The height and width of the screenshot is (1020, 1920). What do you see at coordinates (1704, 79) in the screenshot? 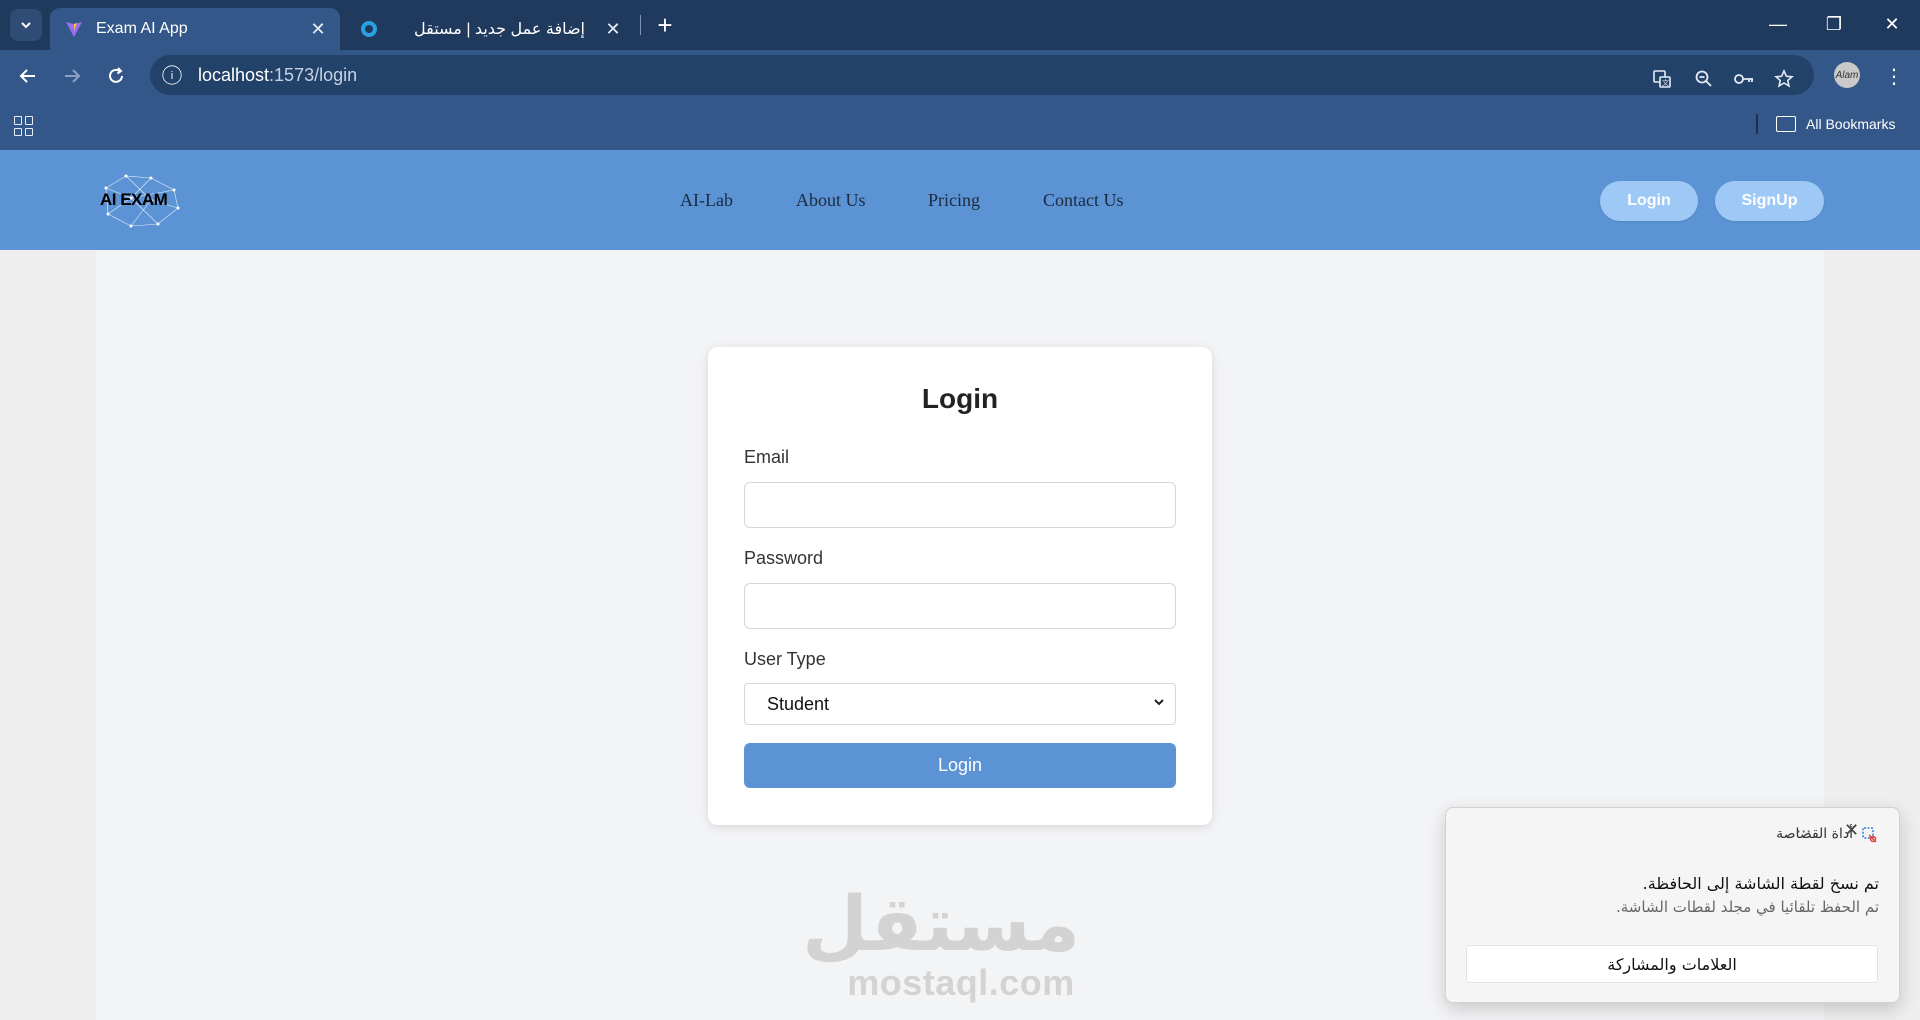
I see `zoom-icon` at bounding box center [1704, 79].